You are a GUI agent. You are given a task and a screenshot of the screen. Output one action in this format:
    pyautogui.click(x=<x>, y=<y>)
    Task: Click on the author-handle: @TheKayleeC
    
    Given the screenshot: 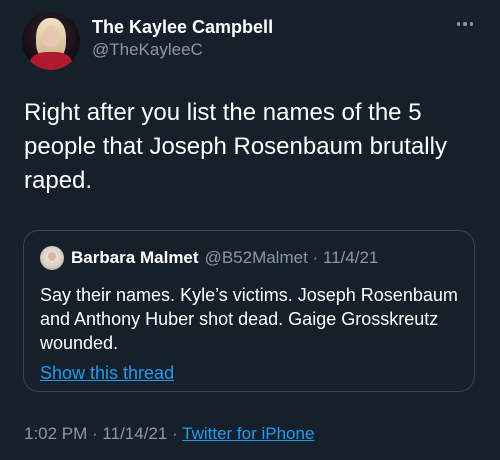 What is the action you would take?
    pyautogui.click(x=182, y=50)
    